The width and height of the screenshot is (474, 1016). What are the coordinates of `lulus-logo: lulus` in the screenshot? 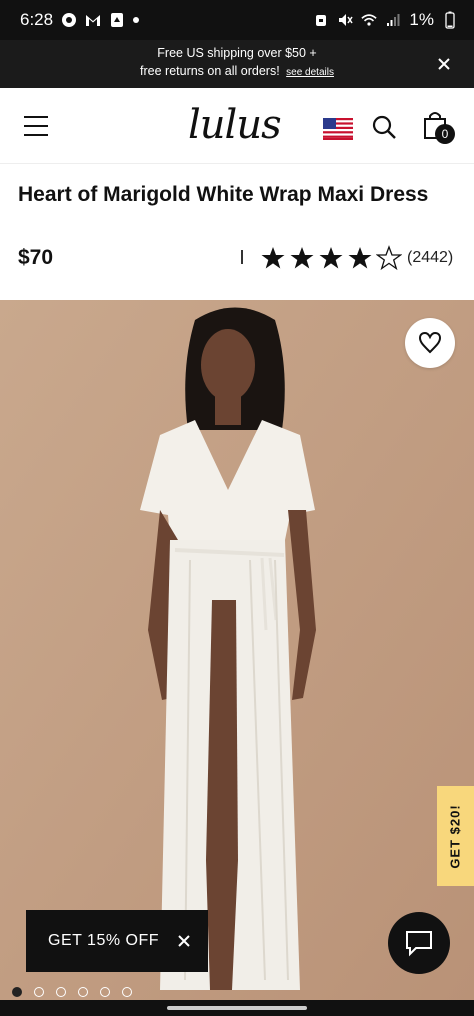 It's located at (238, 125).